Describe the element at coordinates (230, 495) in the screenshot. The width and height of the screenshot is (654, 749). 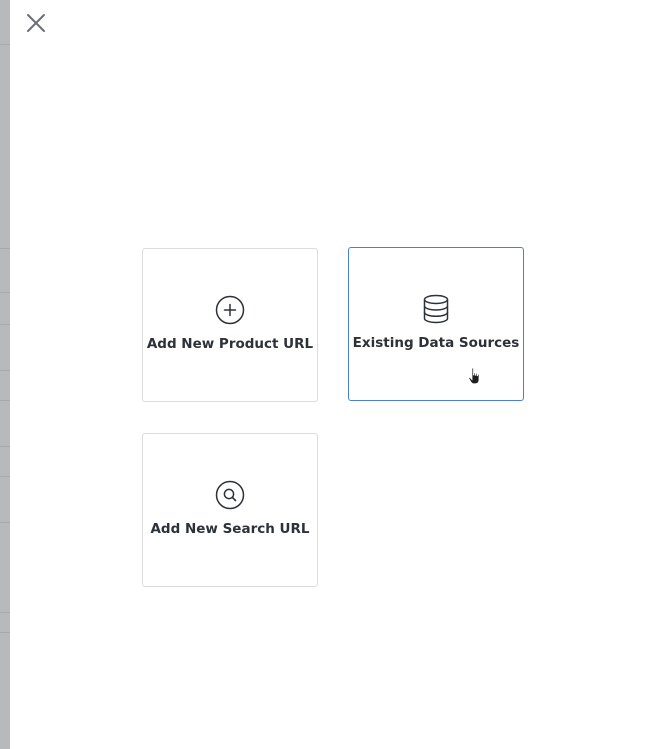
I see `search-circle-icon` at that location.